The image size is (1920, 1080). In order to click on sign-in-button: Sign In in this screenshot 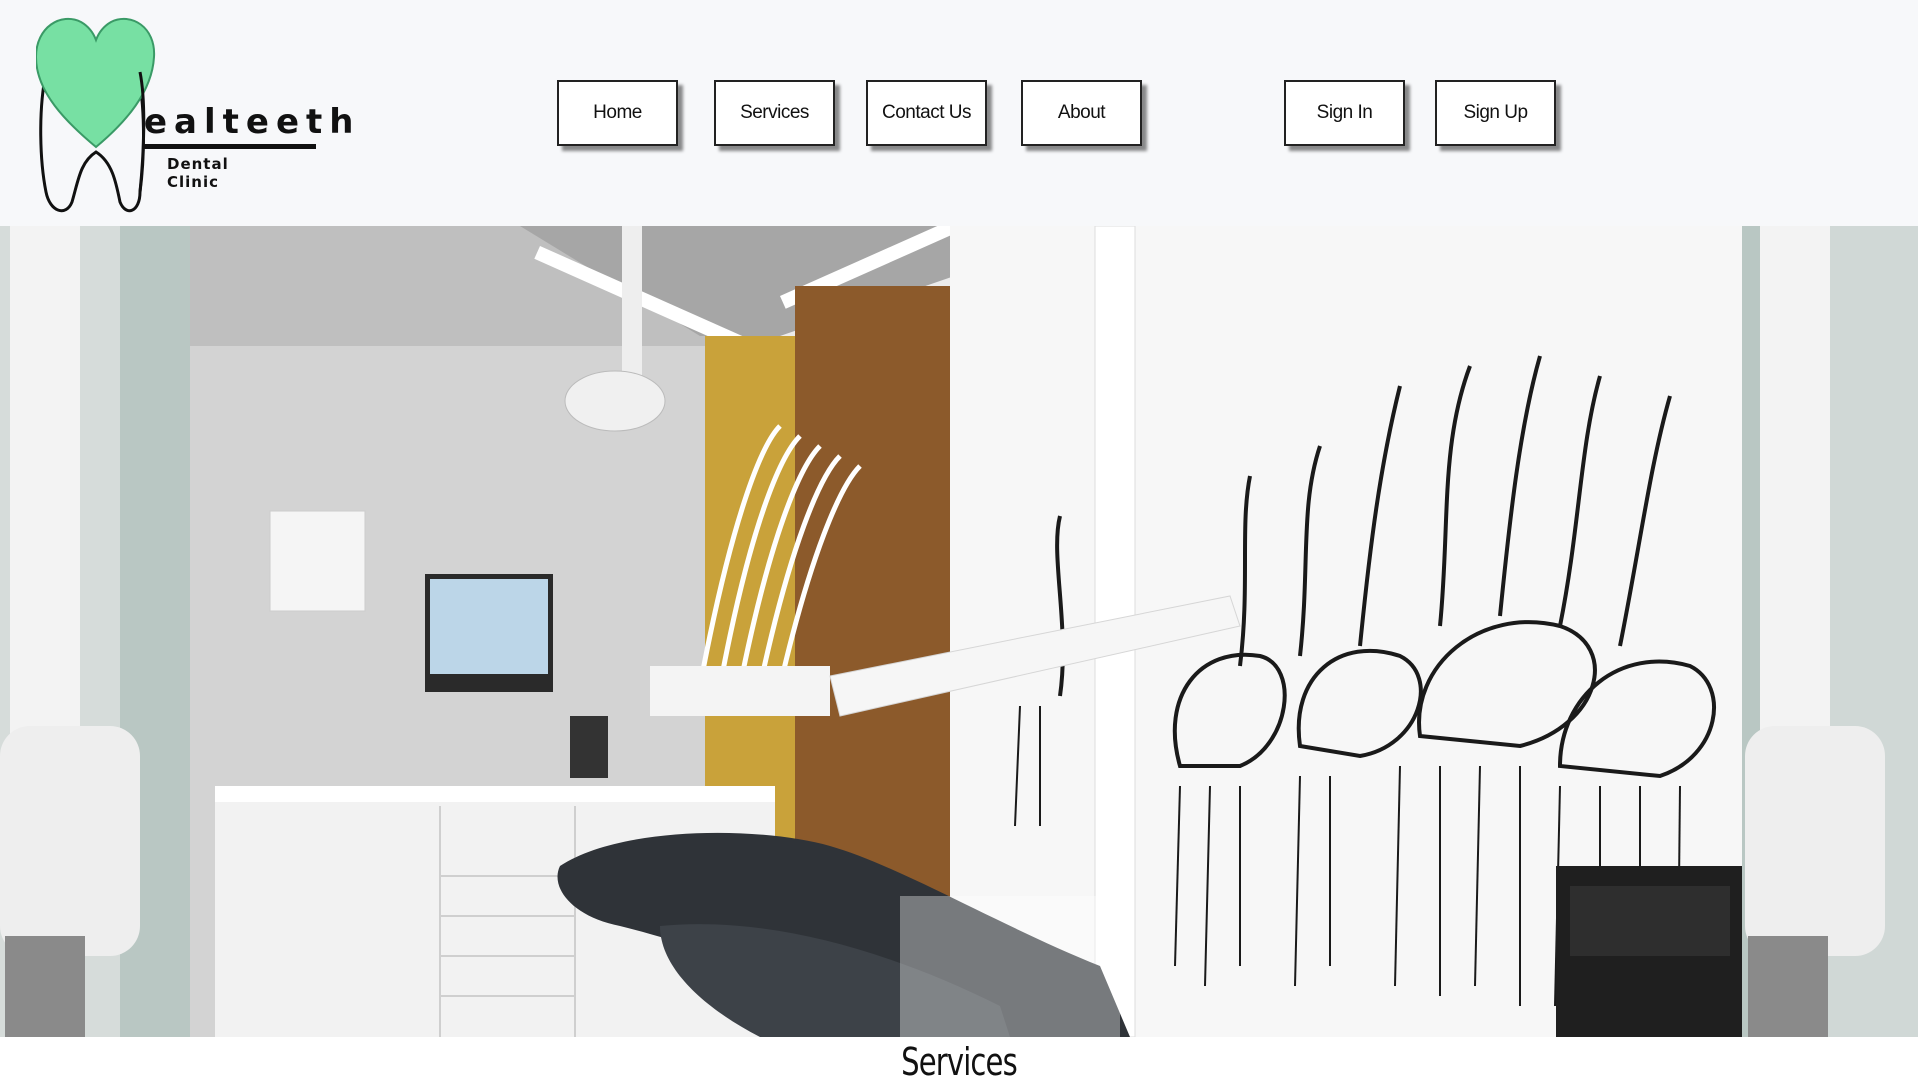, I will do `click(1344, 113)`.